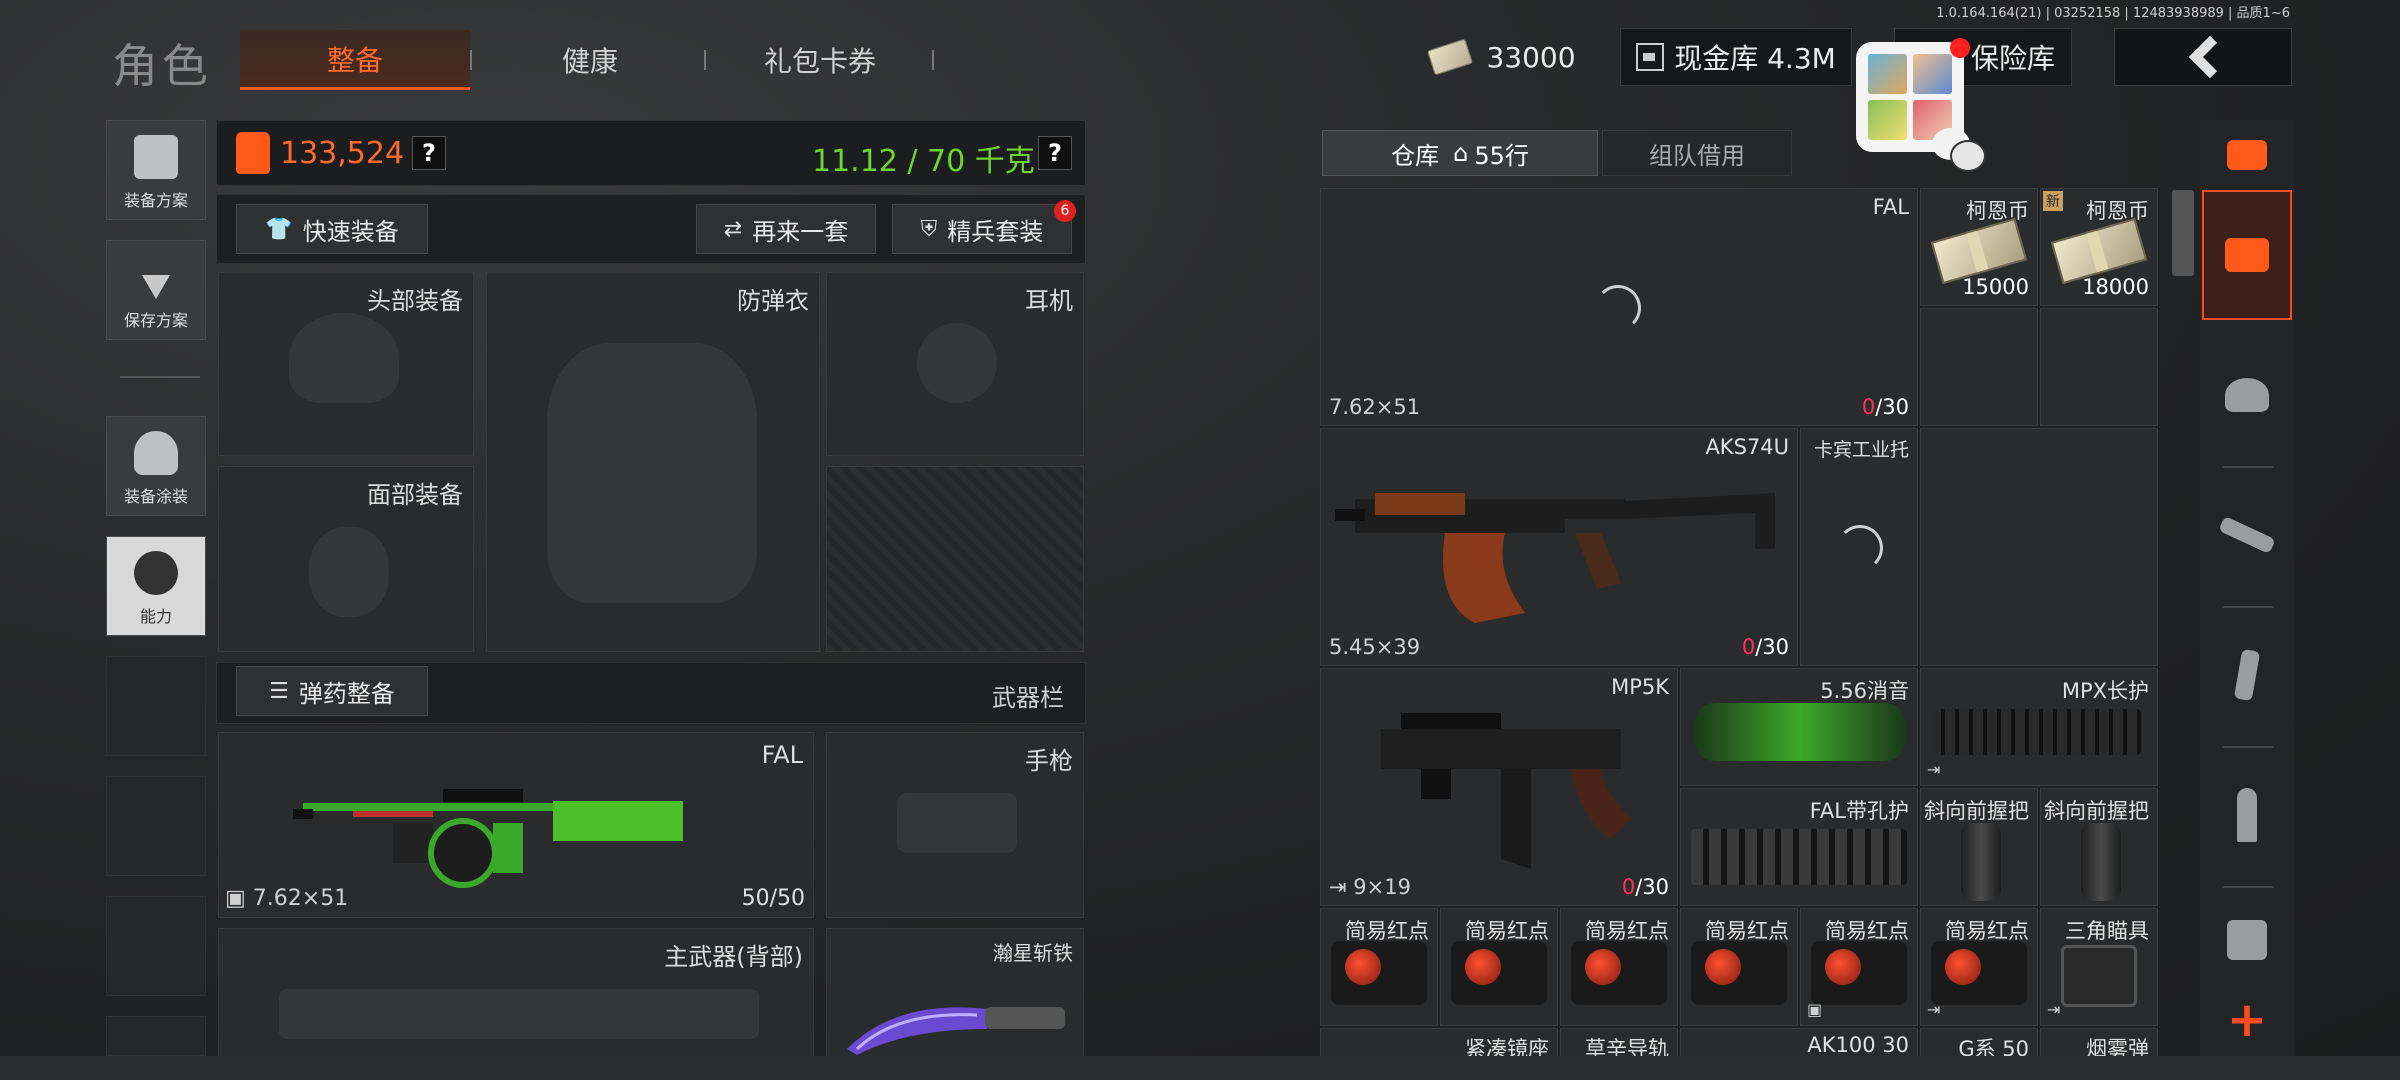  What do you see at coordinates (2247, 155) in the screenshot?
I see `category-sort-button` at bounding box center [2247, 155].